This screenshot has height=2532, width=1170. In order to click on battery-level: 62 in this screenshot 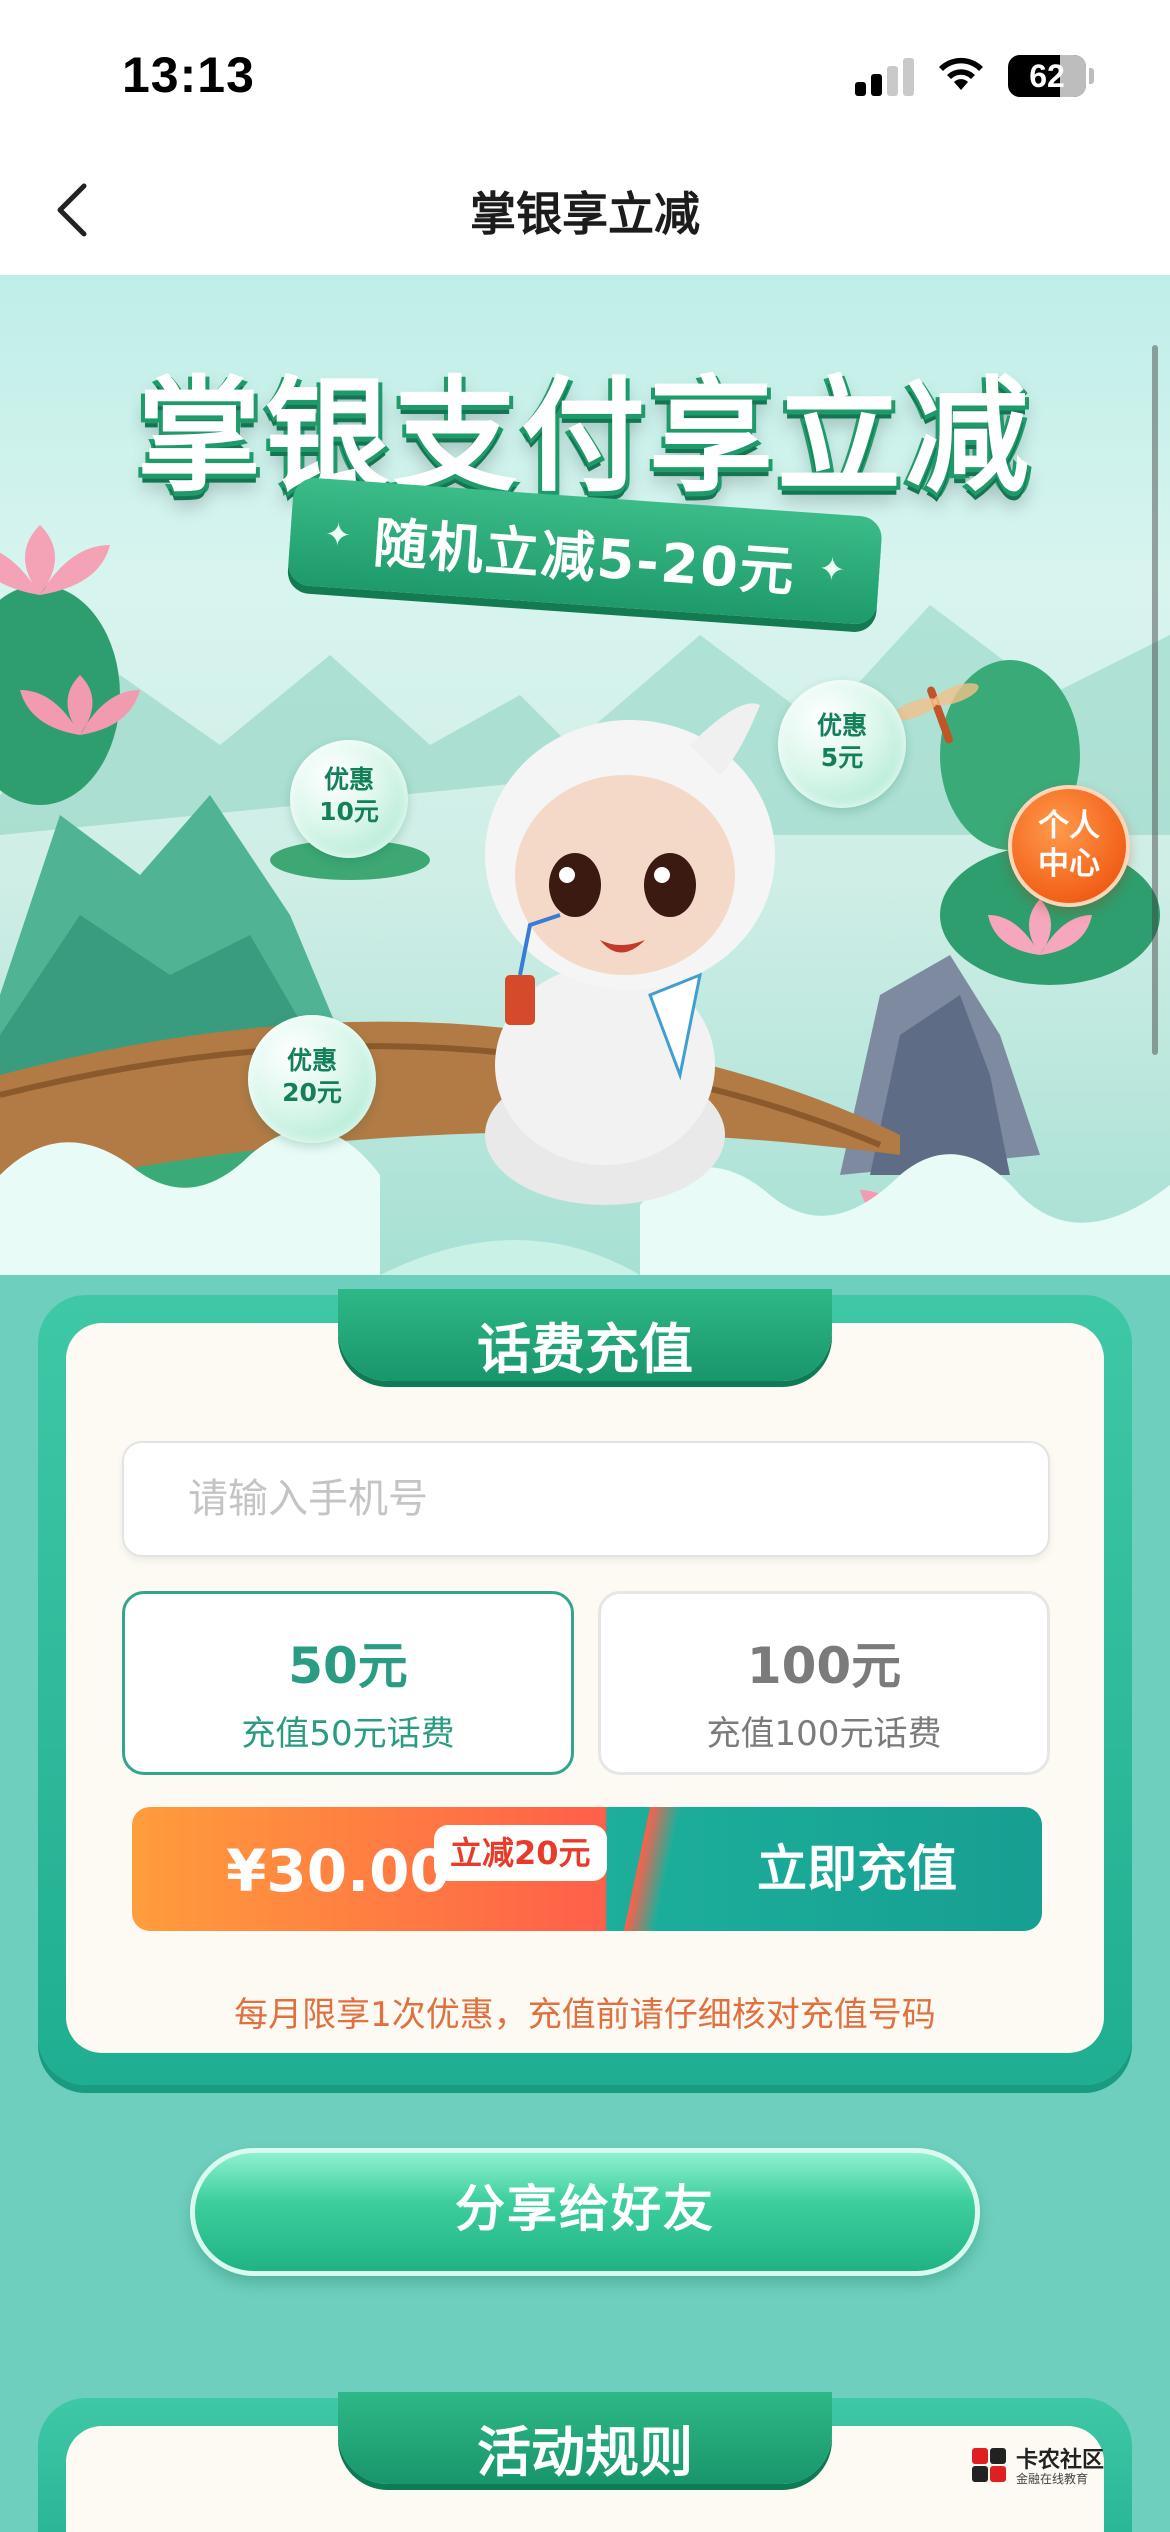, I will do `click(1047, 76)`.